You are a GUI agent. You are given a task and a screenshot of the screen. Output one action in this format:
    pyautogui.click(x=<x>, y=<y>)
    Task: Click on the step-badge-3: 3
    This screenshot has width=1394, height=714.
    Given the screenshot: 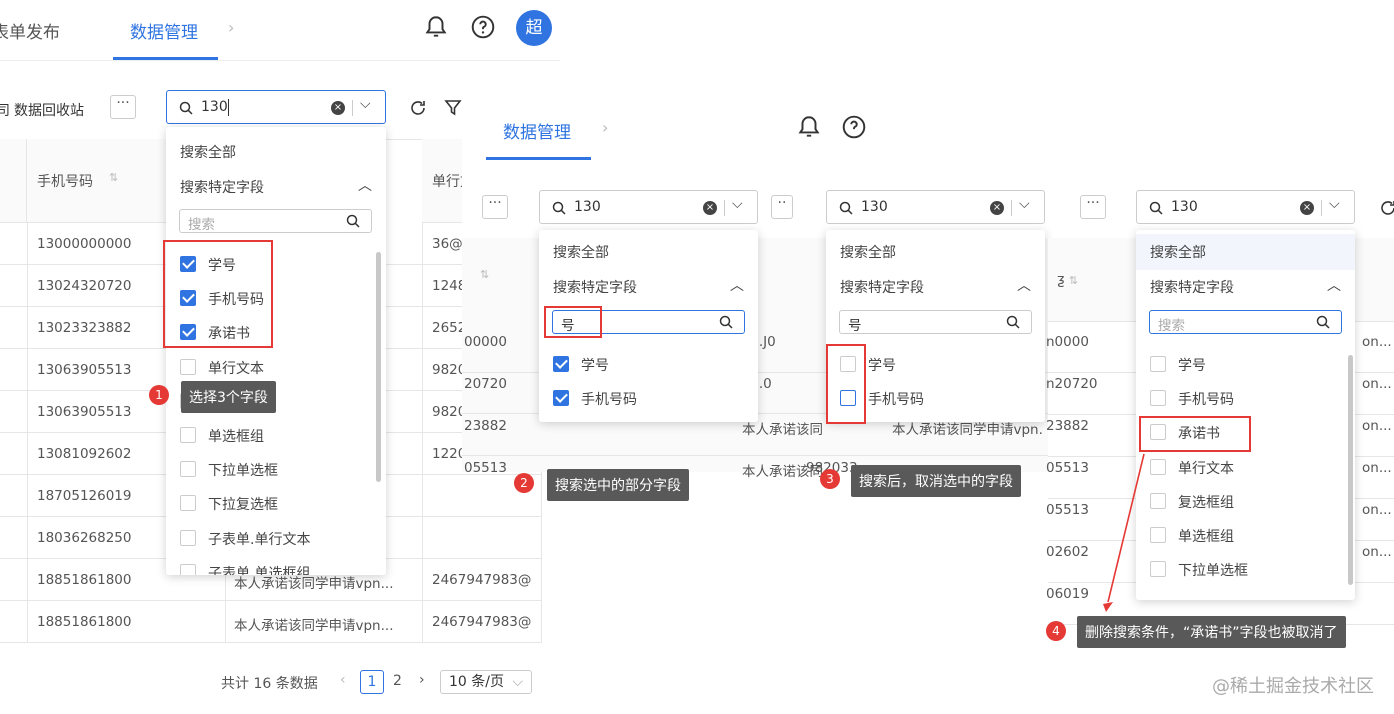 What is the action you would take?
    pyautogui.click(x=830, y=479)
    